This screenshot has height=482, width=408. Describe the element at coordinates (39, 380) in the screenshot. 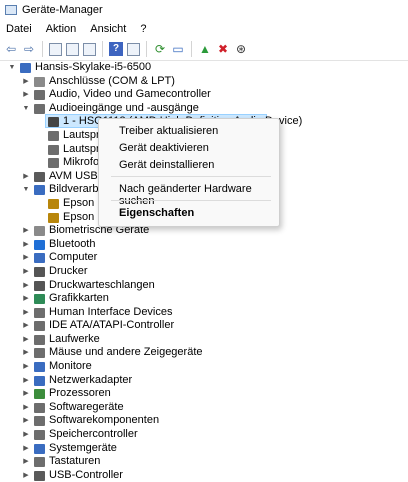

I see `network-adapter-icon` at that location.